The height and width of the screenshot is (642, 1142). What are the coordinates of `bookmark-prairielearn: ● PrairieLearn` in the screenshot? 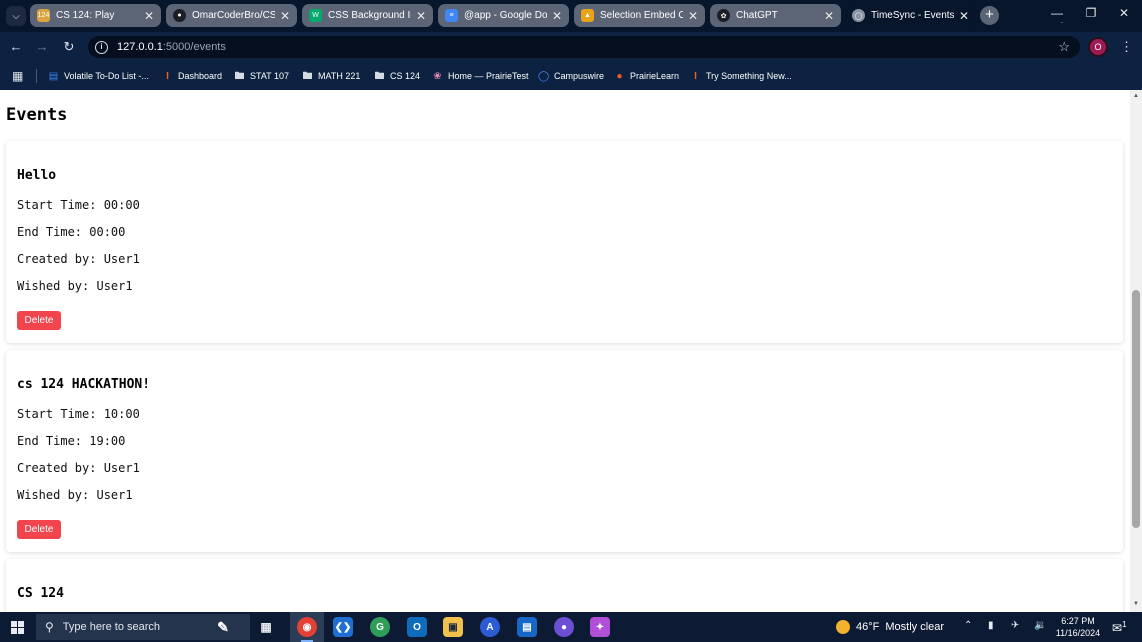 It's located at (646, 76).